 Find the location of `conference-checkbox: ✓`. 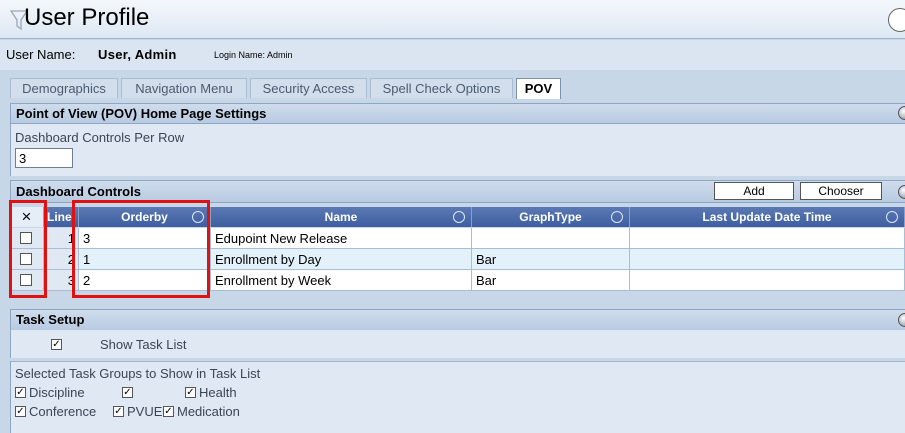

conference-checkbox: ✓ is located at coordinates (20, 411).